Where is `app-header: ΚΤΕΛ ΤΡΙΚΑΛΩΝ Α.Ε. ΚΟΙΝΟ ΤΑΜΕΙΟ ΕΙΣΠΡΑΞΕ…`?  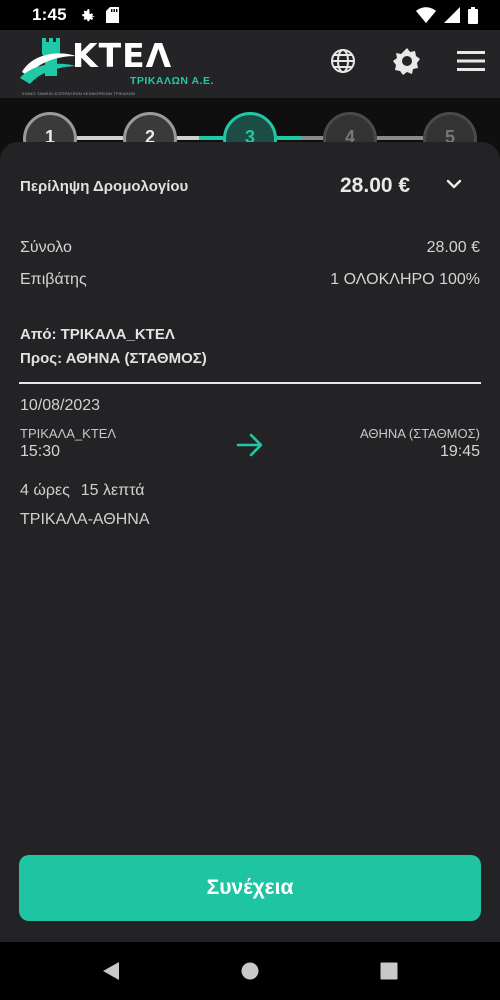
app-header: ΚΤΕΛ ΤΡΙΚΑΛΩΝ Α.Ε. ΚΟΙΝΟ ΤΑΜΕΙΟ ΕΙΣΠΡΑΞΕ… is located at coordinates (250, 64).